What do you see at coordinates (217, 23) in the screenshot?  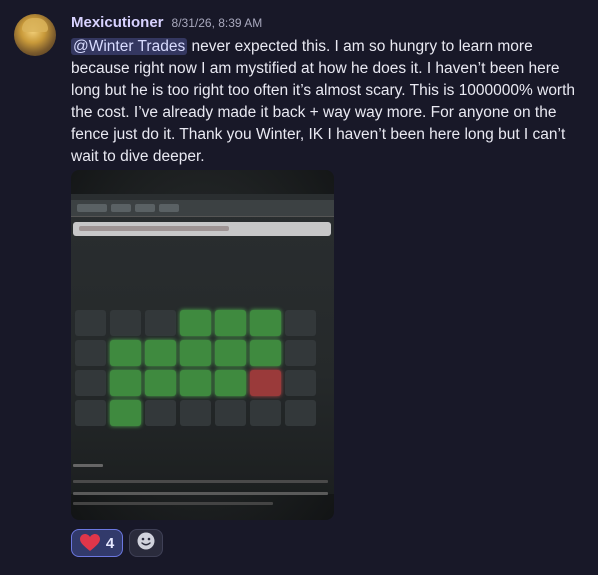 I see `timestamp: 8/31/26, 8:39 AM` at bounding box center [217, 23].